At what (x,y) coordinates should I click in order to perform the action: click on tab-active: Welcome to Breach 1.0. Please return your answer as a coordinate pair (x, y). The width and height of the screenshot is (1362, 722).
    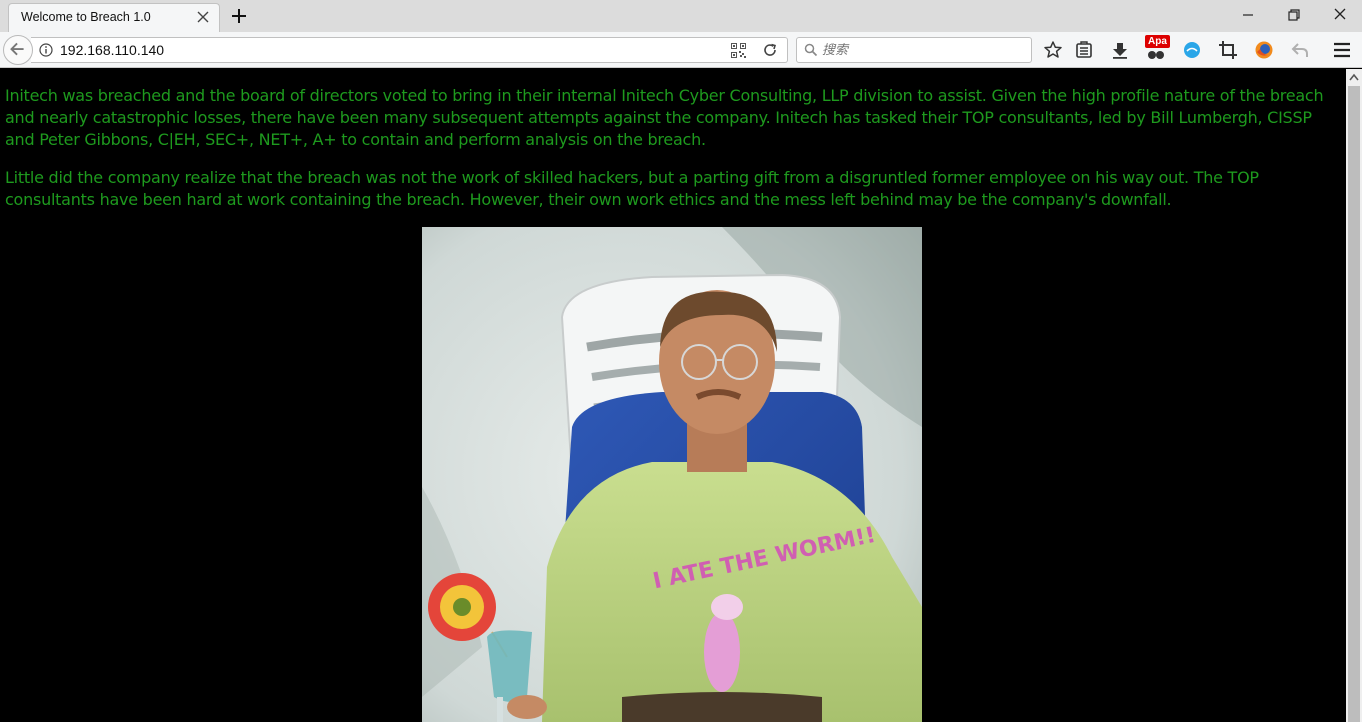
    Looking at the image, I should click on (114, 17).